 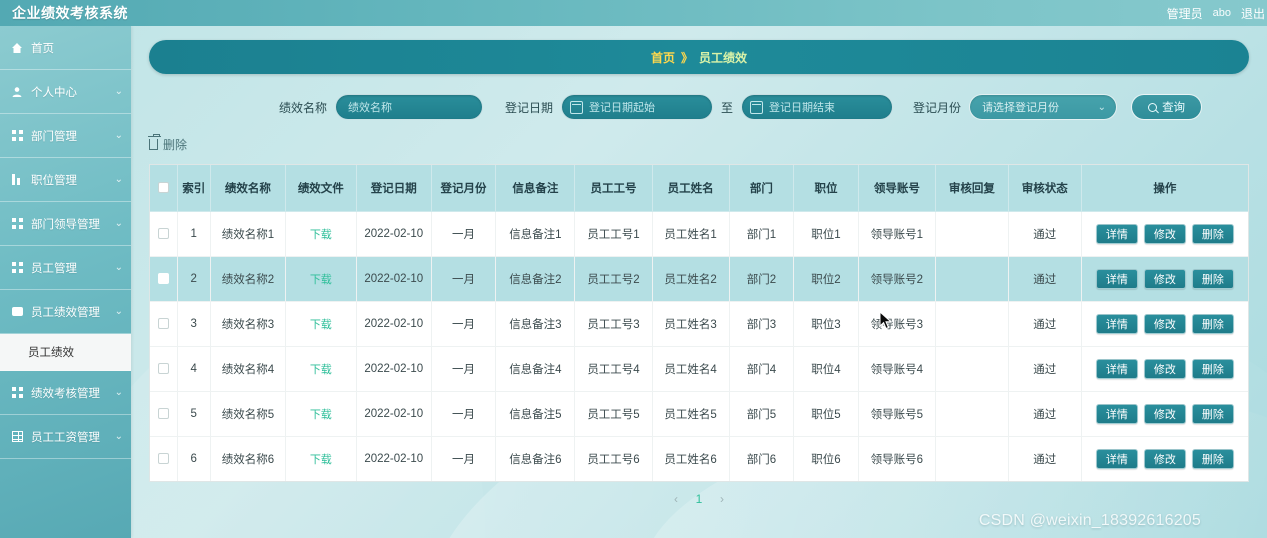 I want to click on column-header-label: 绩效文件, so click(x=320, y=188).